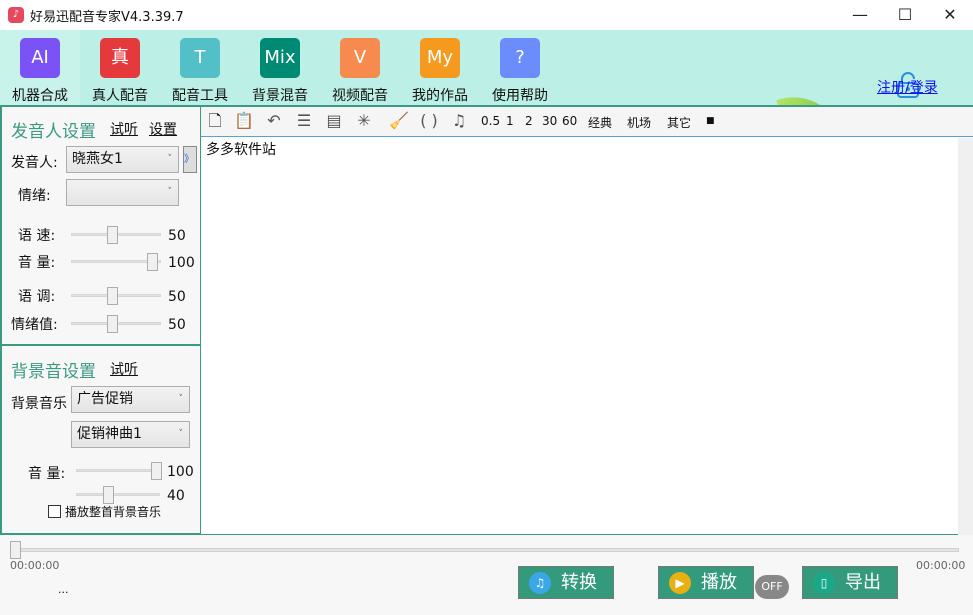 The height and width of the screenshot is (615, 973). What do you see at coordinates (215, 121) in the screenshot?
I see `new-document-icon: 🗋` at bounding box center [215, 121].